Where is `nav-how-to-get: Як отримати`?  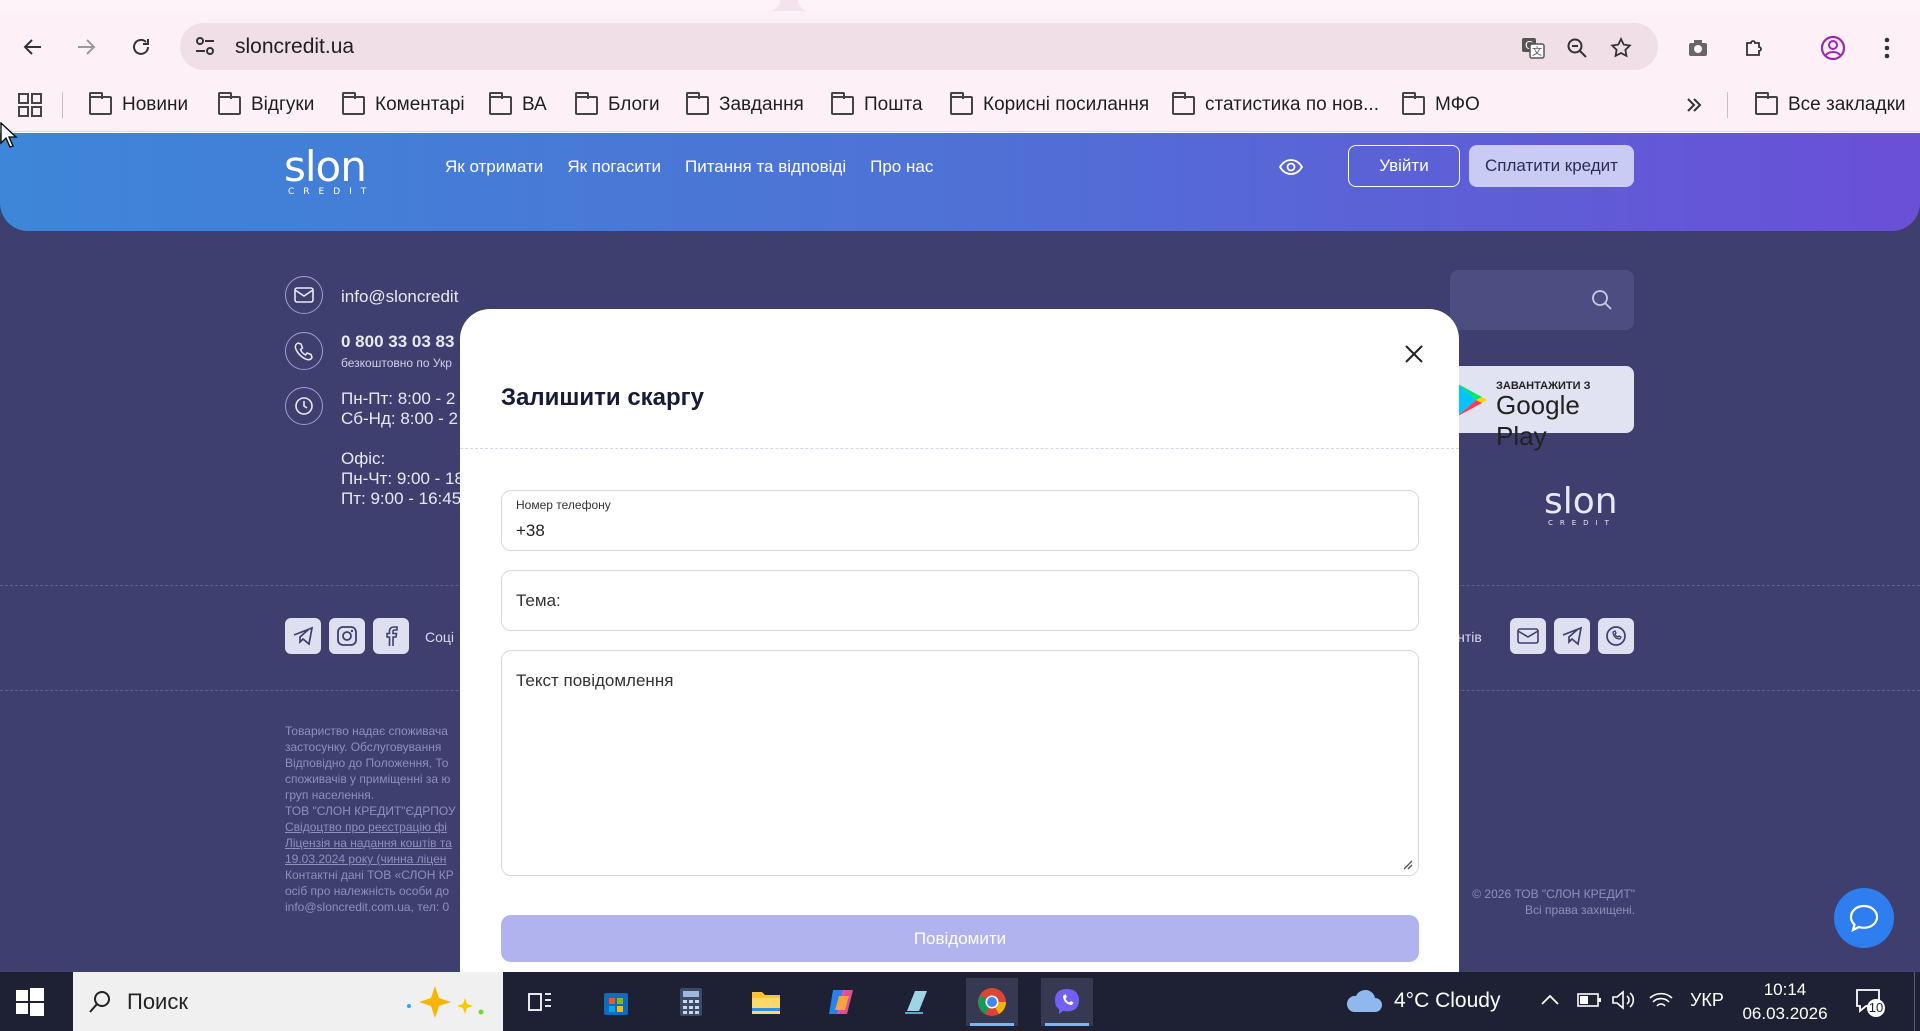 nav-how-to-get: Як отримати is located at coordinates (494, 167).